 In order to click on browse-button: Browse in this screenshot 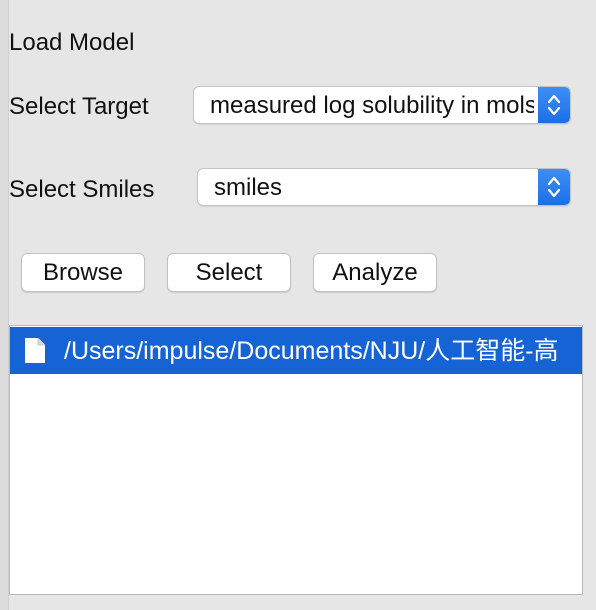, I will do `click(83, 272)`.